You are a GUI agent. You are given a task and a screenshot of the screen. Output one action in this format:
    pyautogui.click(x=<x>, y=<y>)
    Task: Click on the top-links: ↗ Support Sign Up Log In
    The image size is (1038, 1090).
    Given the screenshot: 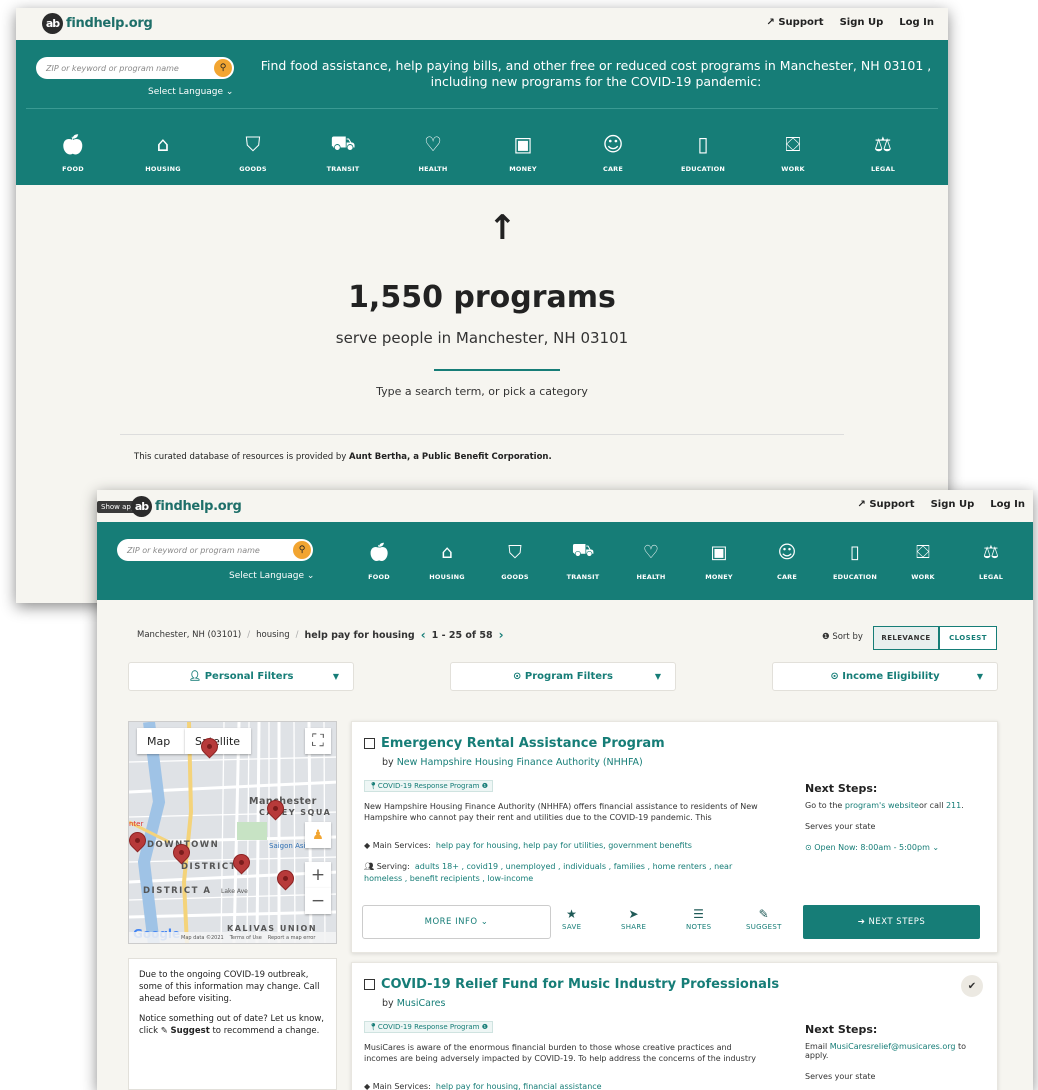 What is the action you would take?
    pyautogui.click(x=941, y=504)
    